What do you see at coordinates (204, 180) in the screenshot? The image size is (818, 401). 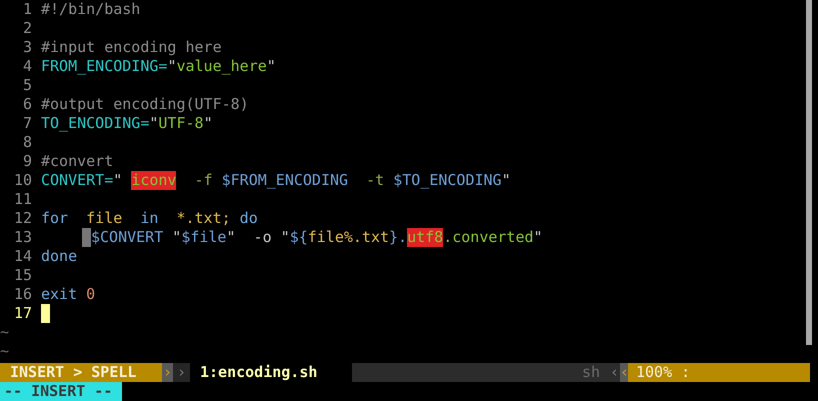 I see `code-token: -f` at bounding box center [204, 180].